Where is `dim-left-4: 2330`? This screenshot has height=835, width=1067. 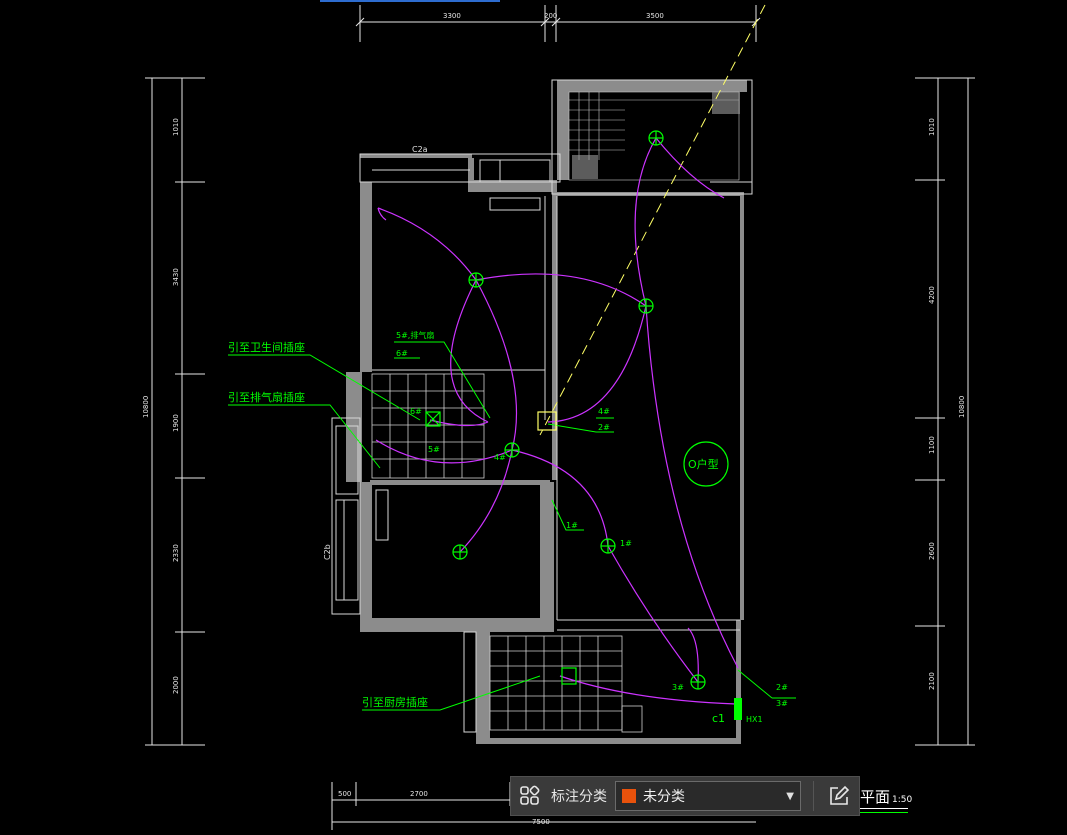
dim-left-4: 2330 is located at coordinates (176, 553).